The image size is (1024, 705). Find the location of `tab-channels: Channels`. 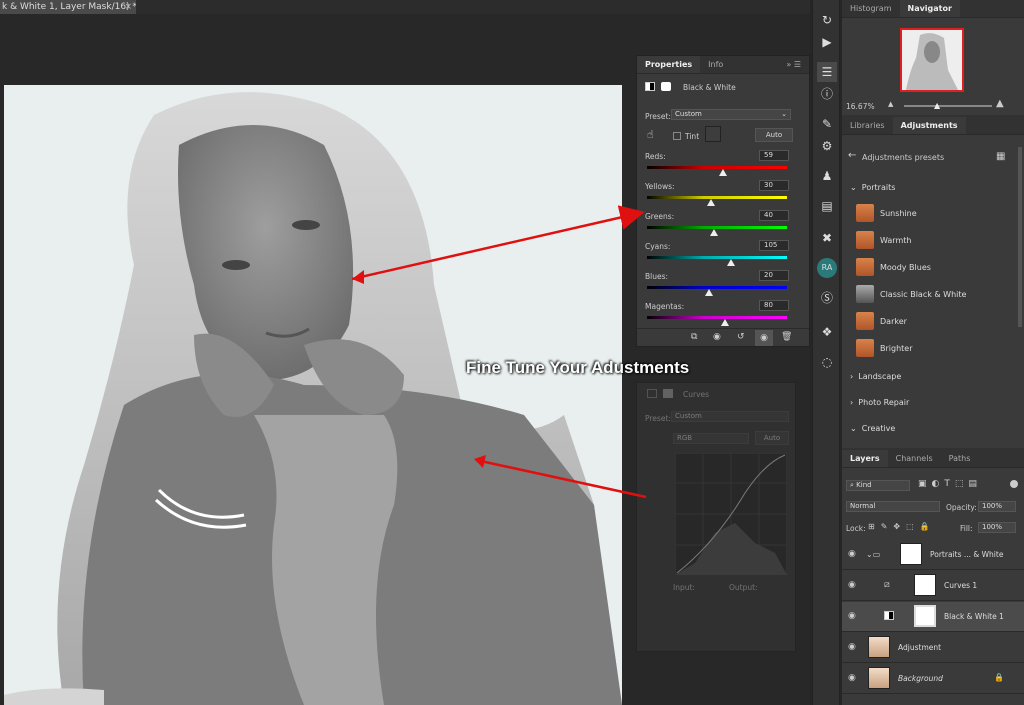

tab-channels: Channels is located at coordinates (914, 458).